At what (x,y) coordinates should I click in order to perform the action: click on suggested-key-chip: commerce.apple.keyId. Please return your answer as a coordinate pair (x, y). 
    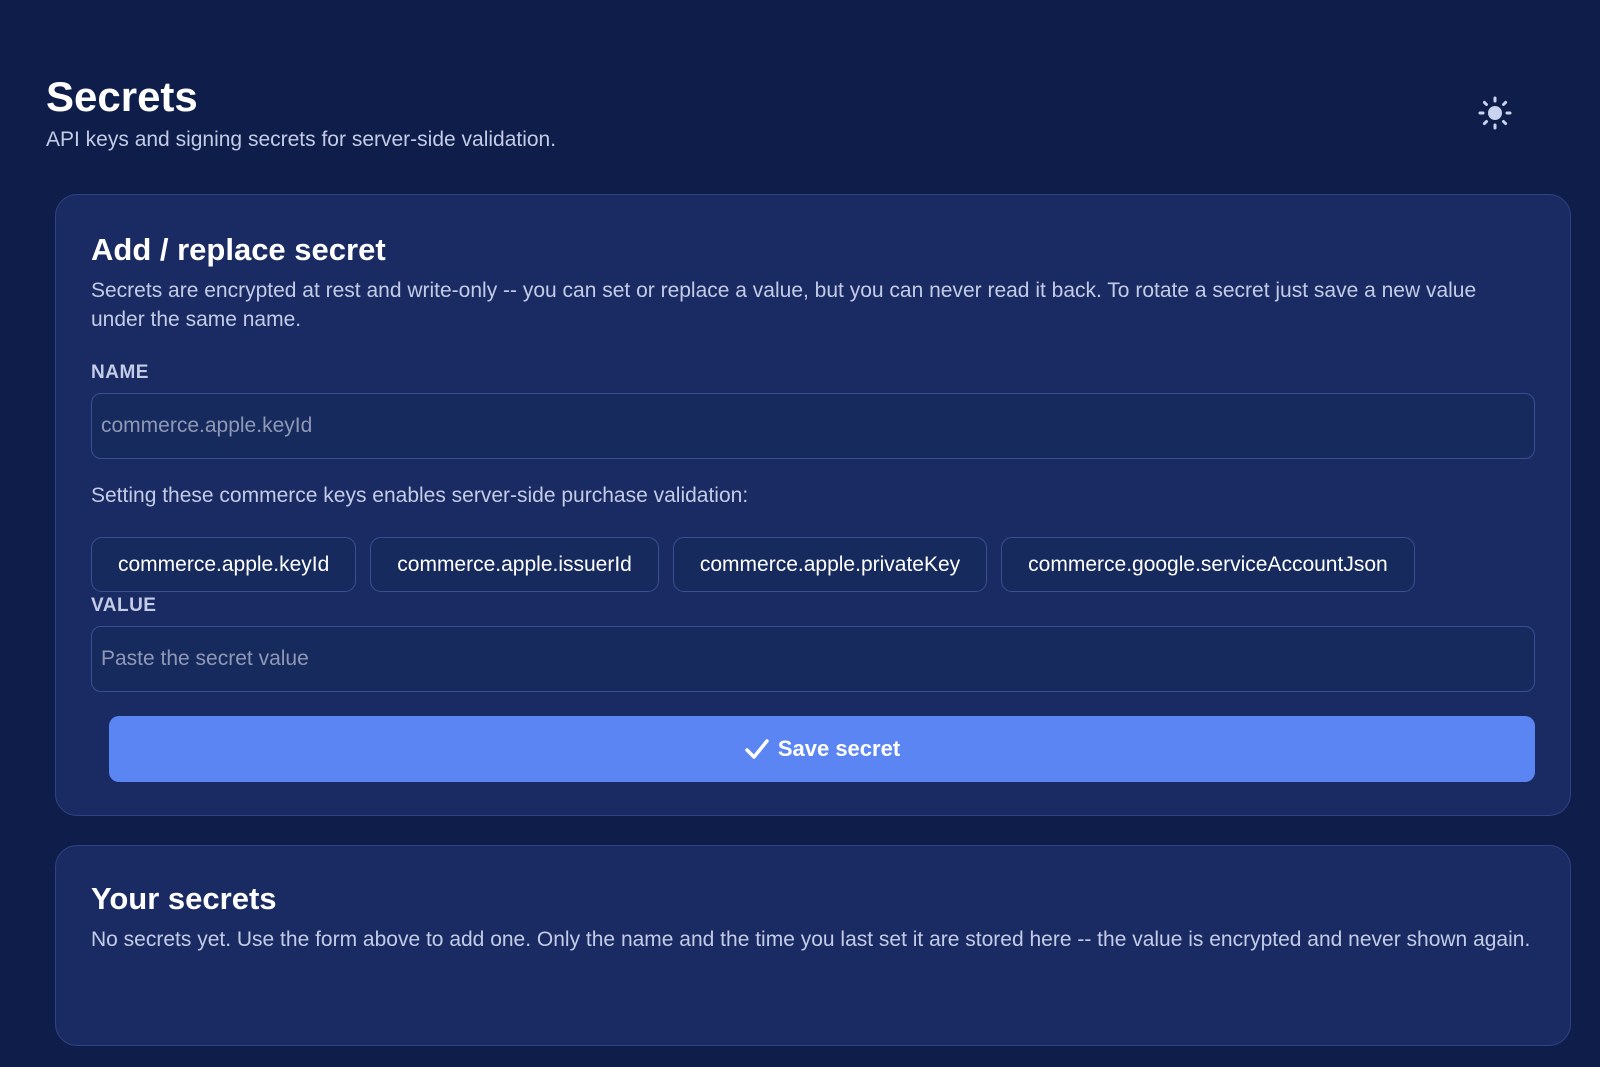
    Looking at the image, I should click on (224, 564).